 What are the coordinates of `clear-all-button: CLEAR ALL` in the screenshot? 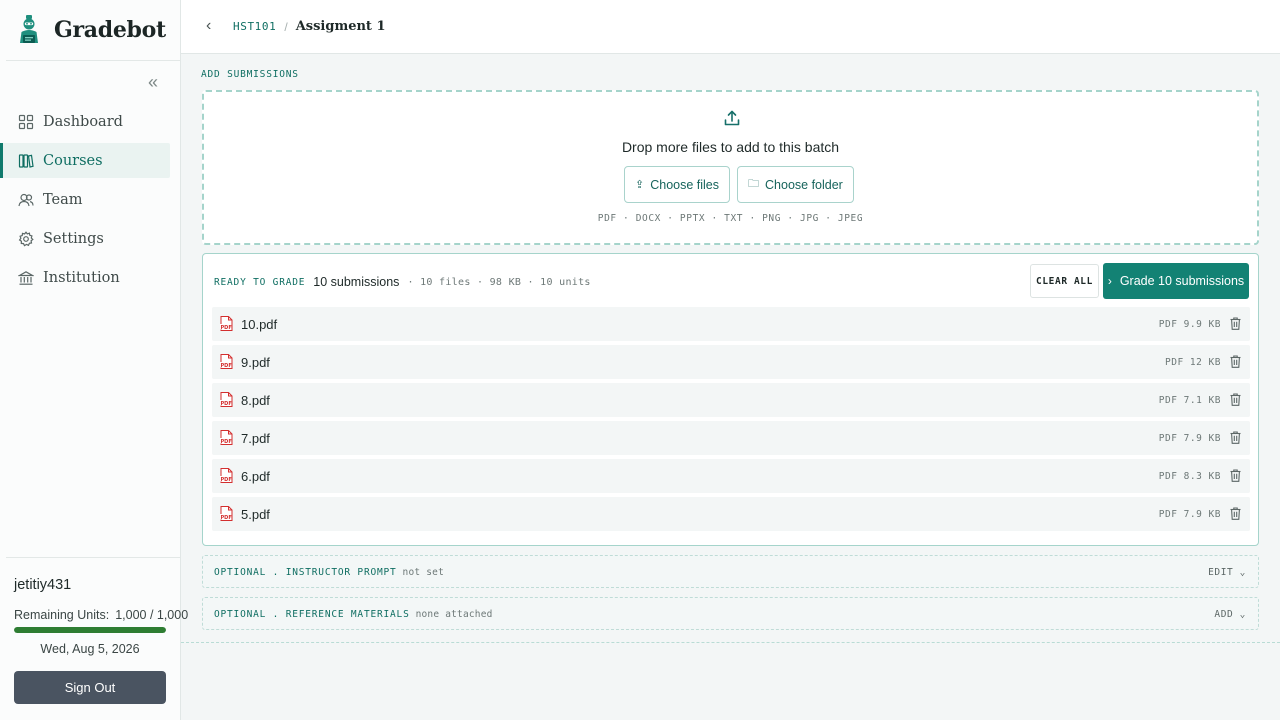 It's located at (1064, 281).